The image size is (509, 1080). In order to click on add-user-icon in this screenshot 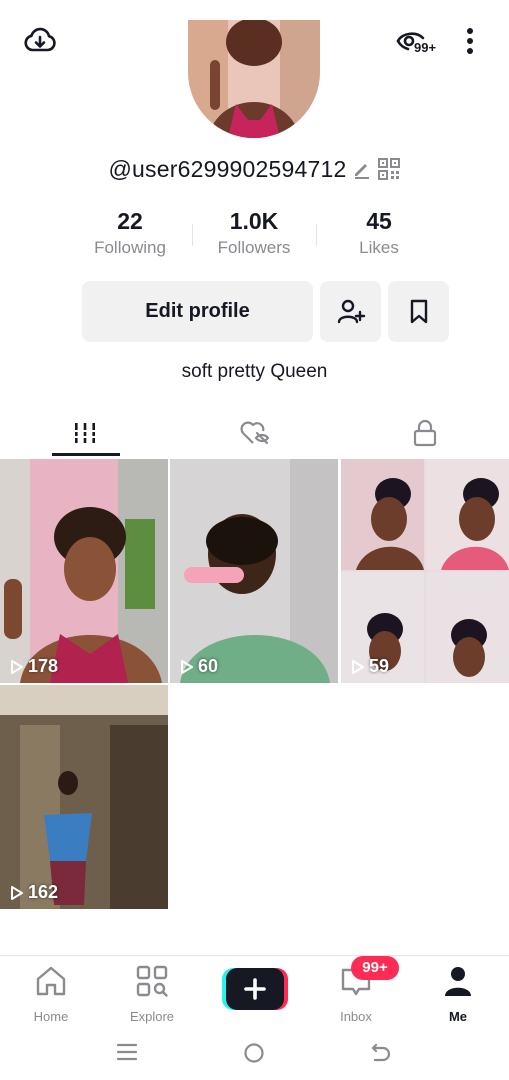, I will do `click(351, 311)`.